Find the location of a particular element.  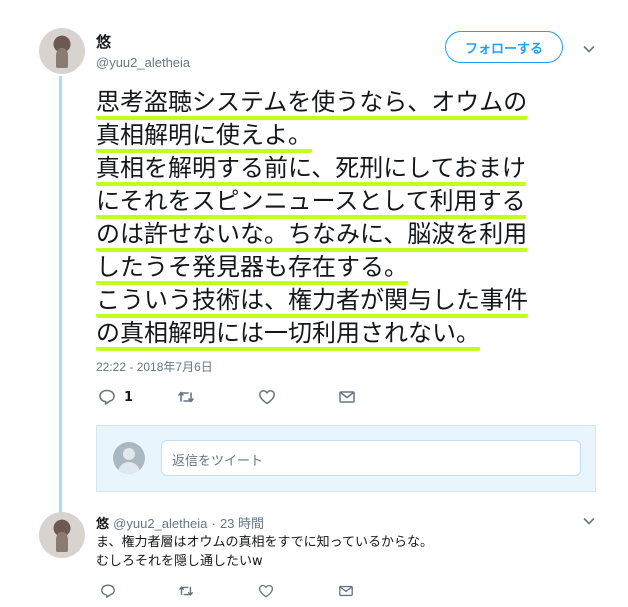

current-user-avatar is located at coordinates (129, 458).